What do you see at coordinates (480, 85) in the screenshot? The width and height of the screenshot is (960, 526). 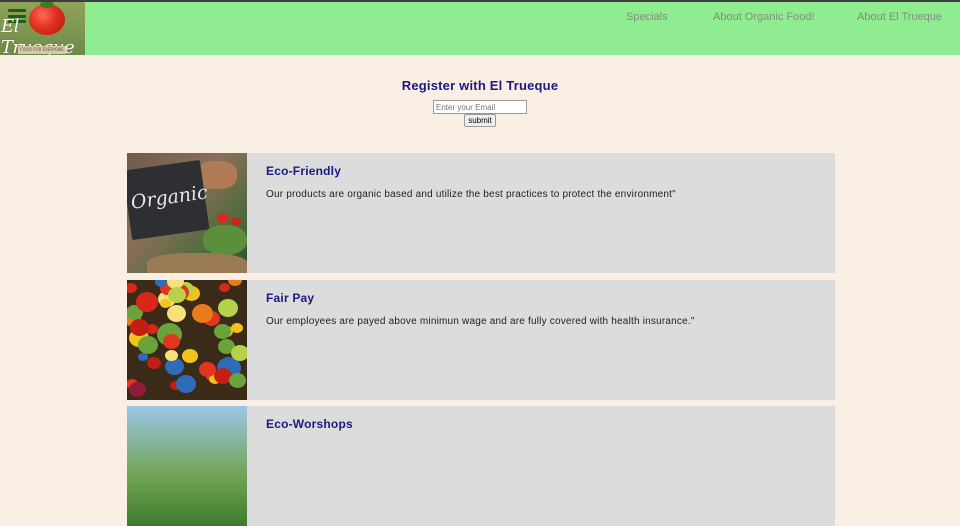 I see `register-title: Register with El Trueque` at bounding box center [480, 85].